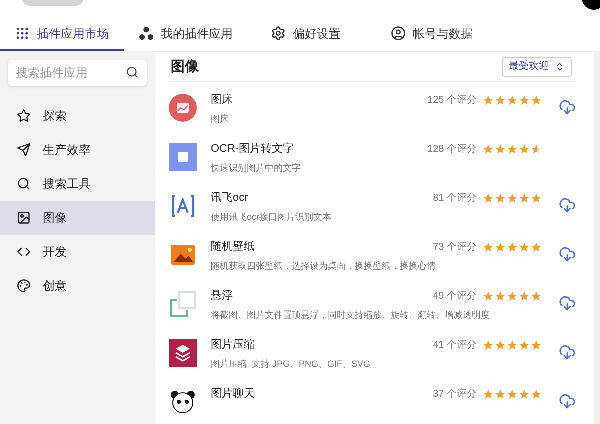 Image resolution: width=600 pixels, height=424 pixels. I want to click on dots-icon, so click(146, 33).